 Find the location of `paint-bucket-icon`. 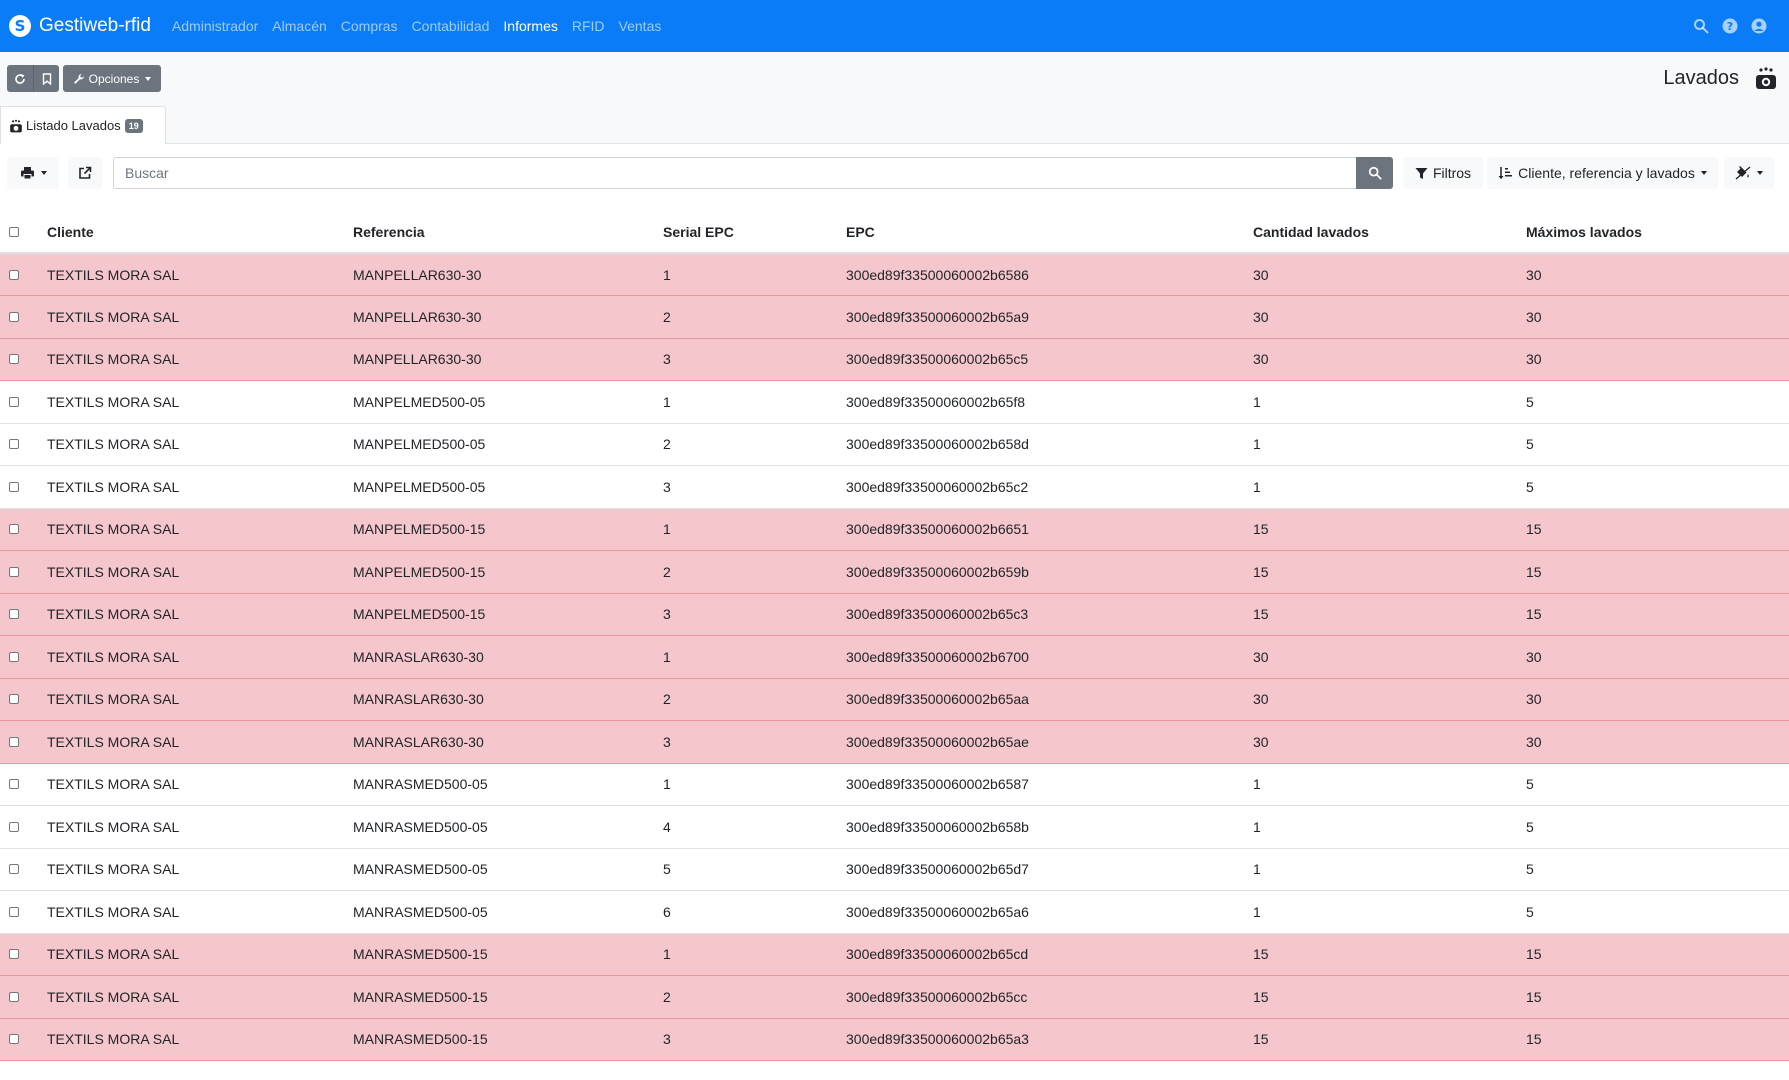

paint-bucket-icon is located at coordinates (1743, 173).